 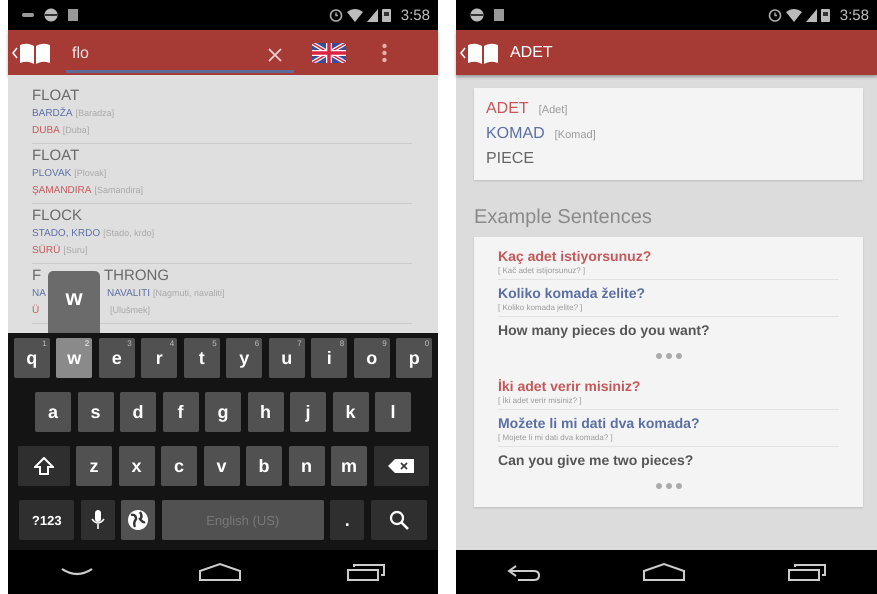 What do you see at coordinates (308, 412) in the screenshot?
I see `keyboard-key: j` at bounding box center [308, 412].